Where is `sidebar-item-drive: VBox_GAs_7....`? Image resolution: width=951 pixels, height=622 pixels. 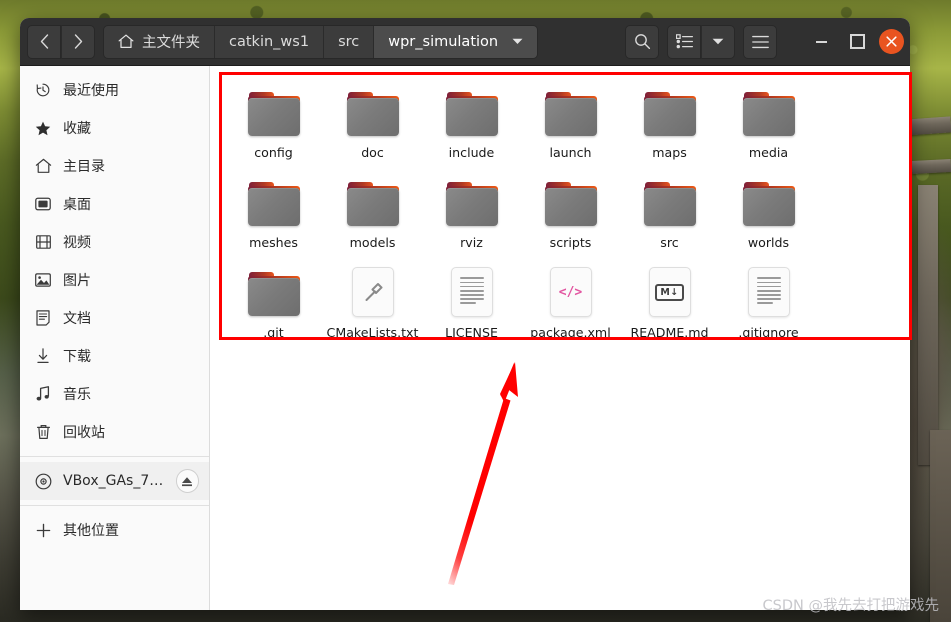
sidebar-item-drive: VBox_GAs_7.... is located at coordinates (114, 481).